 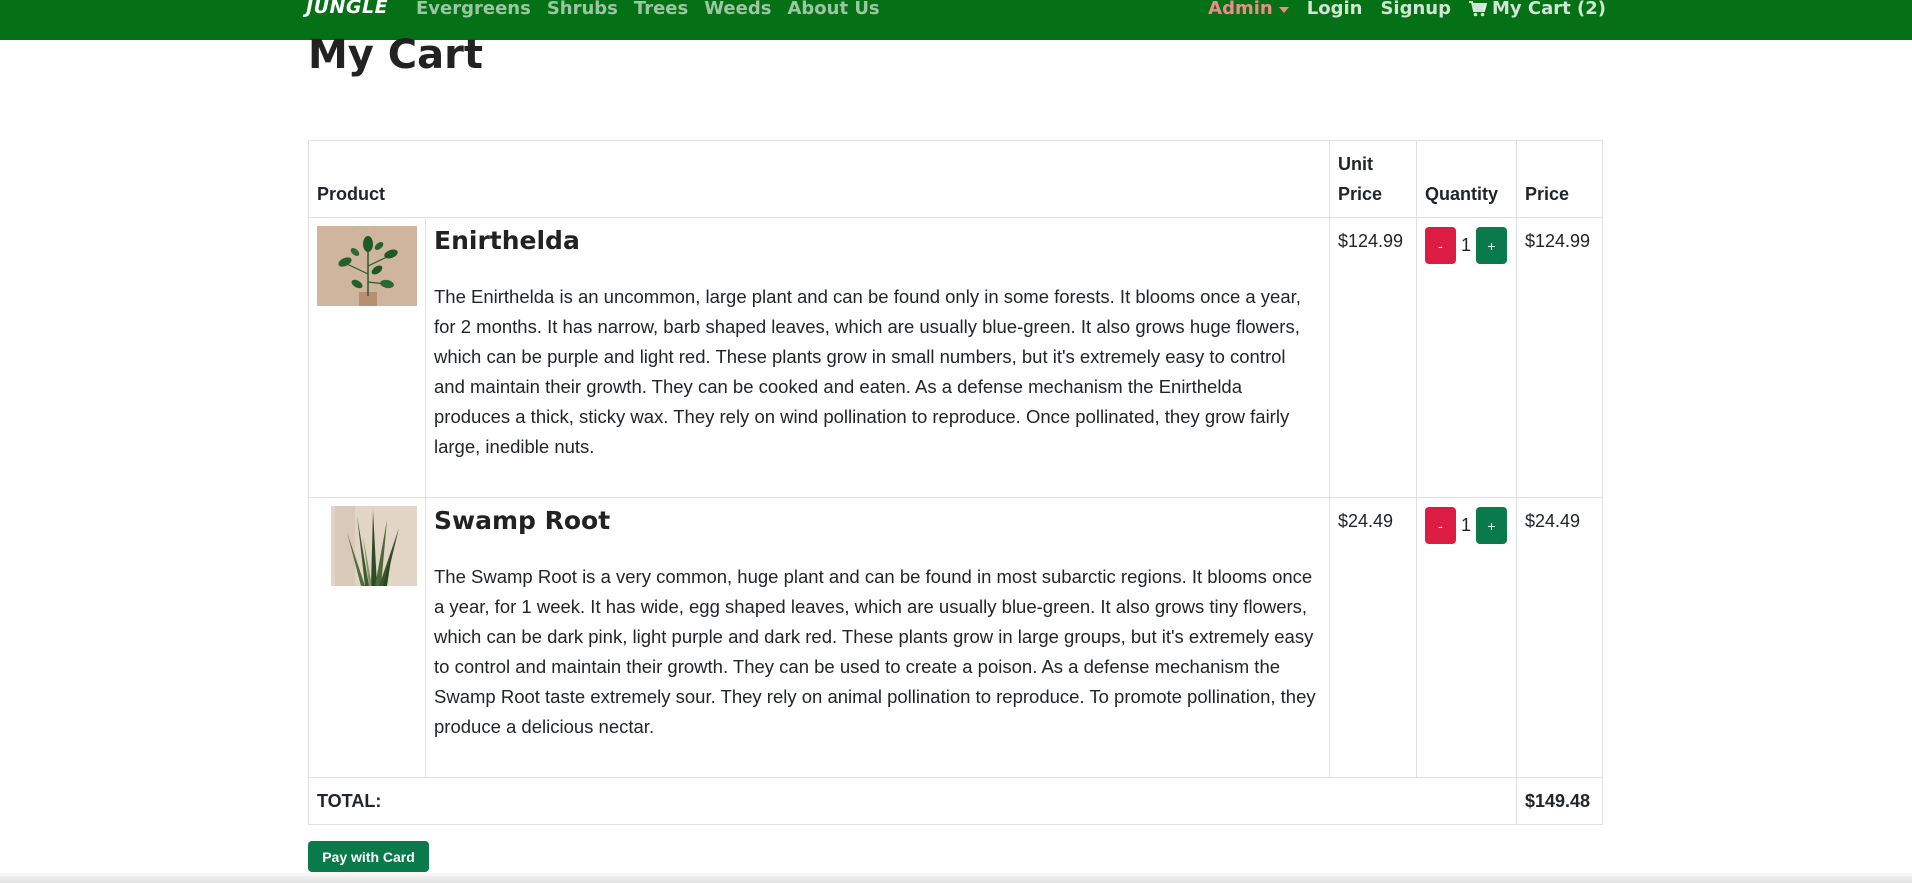 What do you see at coordinates (507, 240) in the screenshot?
I see `product-name: Enirthelda` at bounding box center [507, 240].